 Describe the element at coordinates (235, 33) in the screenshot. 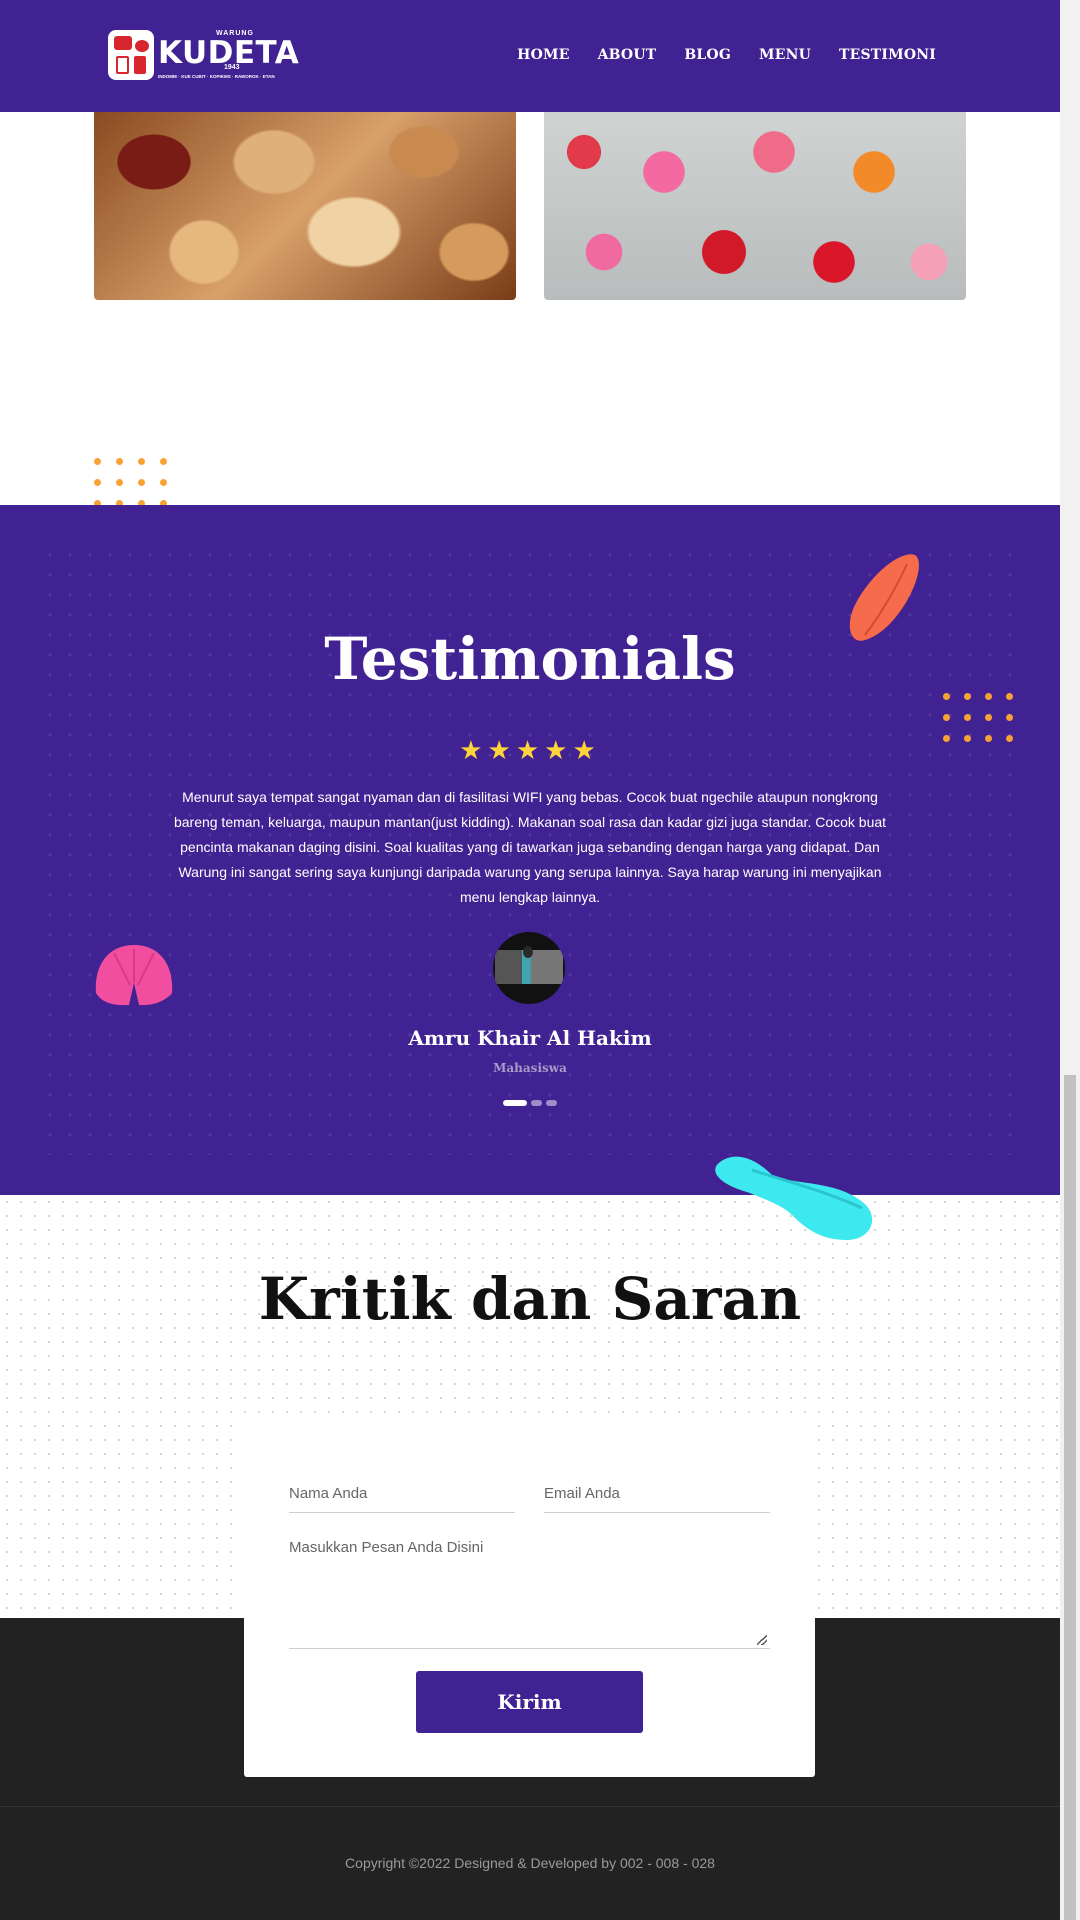

I see `logo-top-text: WARUNG` at that location.